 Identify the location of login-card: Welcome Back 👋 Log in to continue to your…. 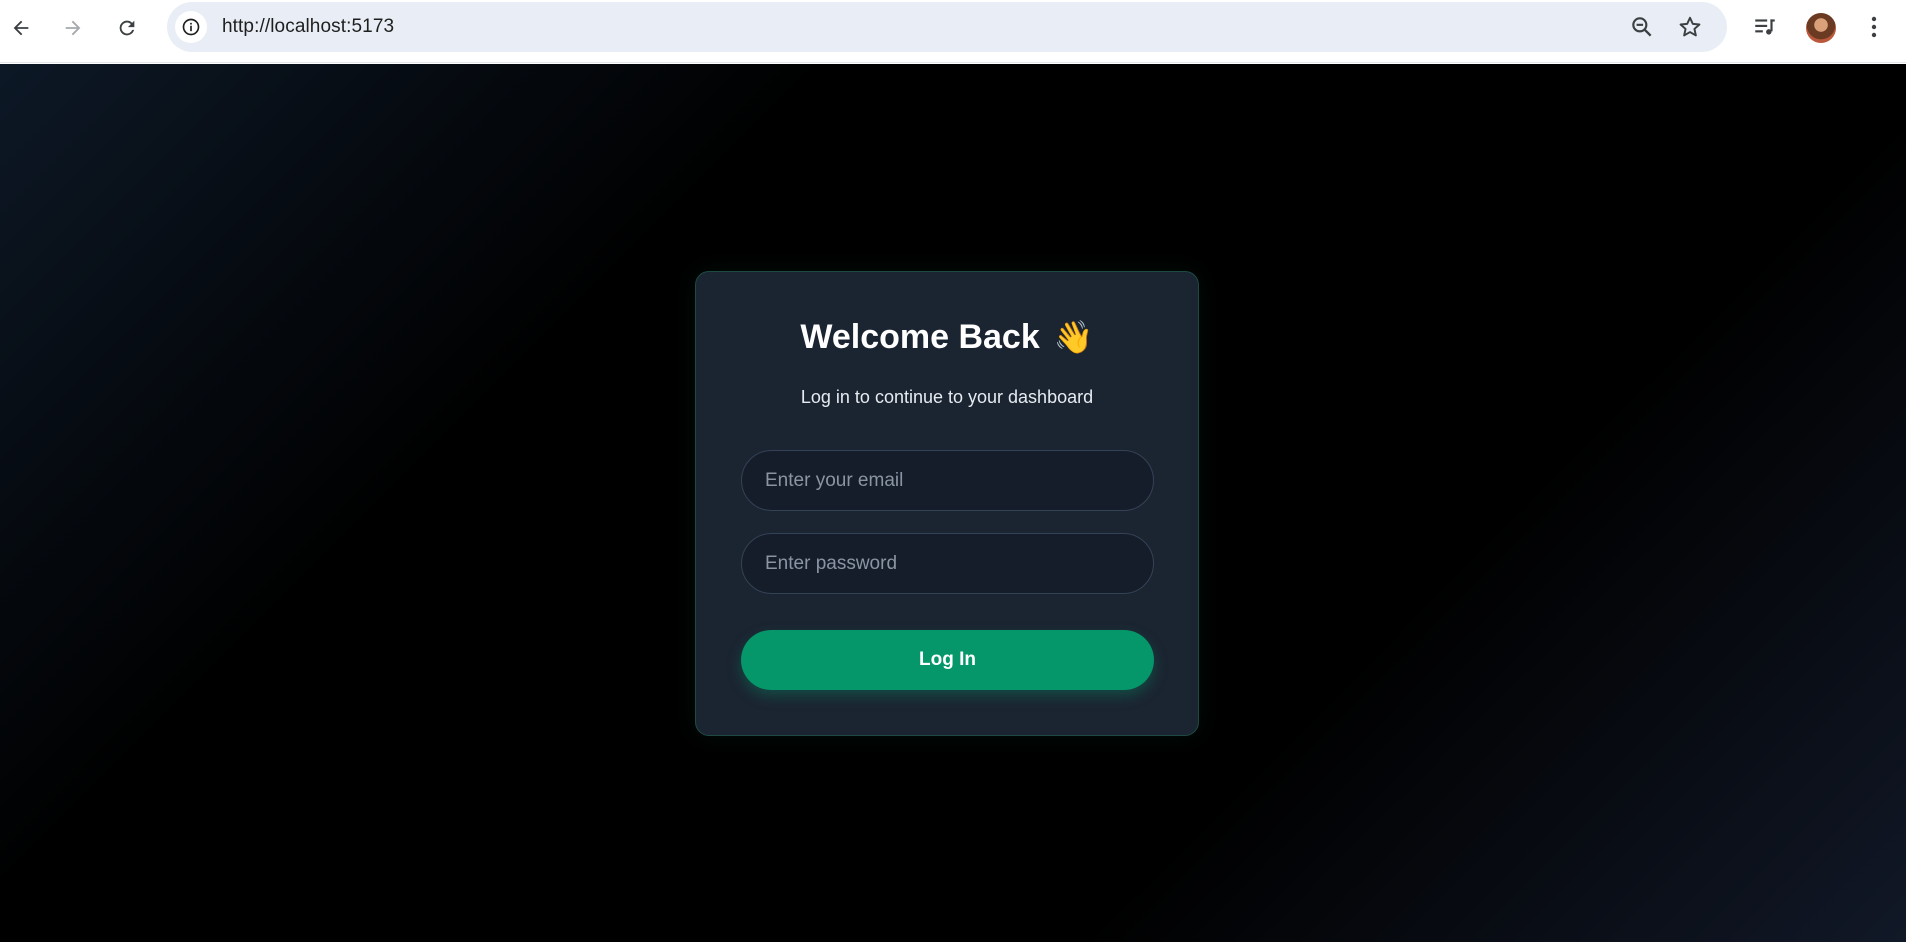
(947, 503).